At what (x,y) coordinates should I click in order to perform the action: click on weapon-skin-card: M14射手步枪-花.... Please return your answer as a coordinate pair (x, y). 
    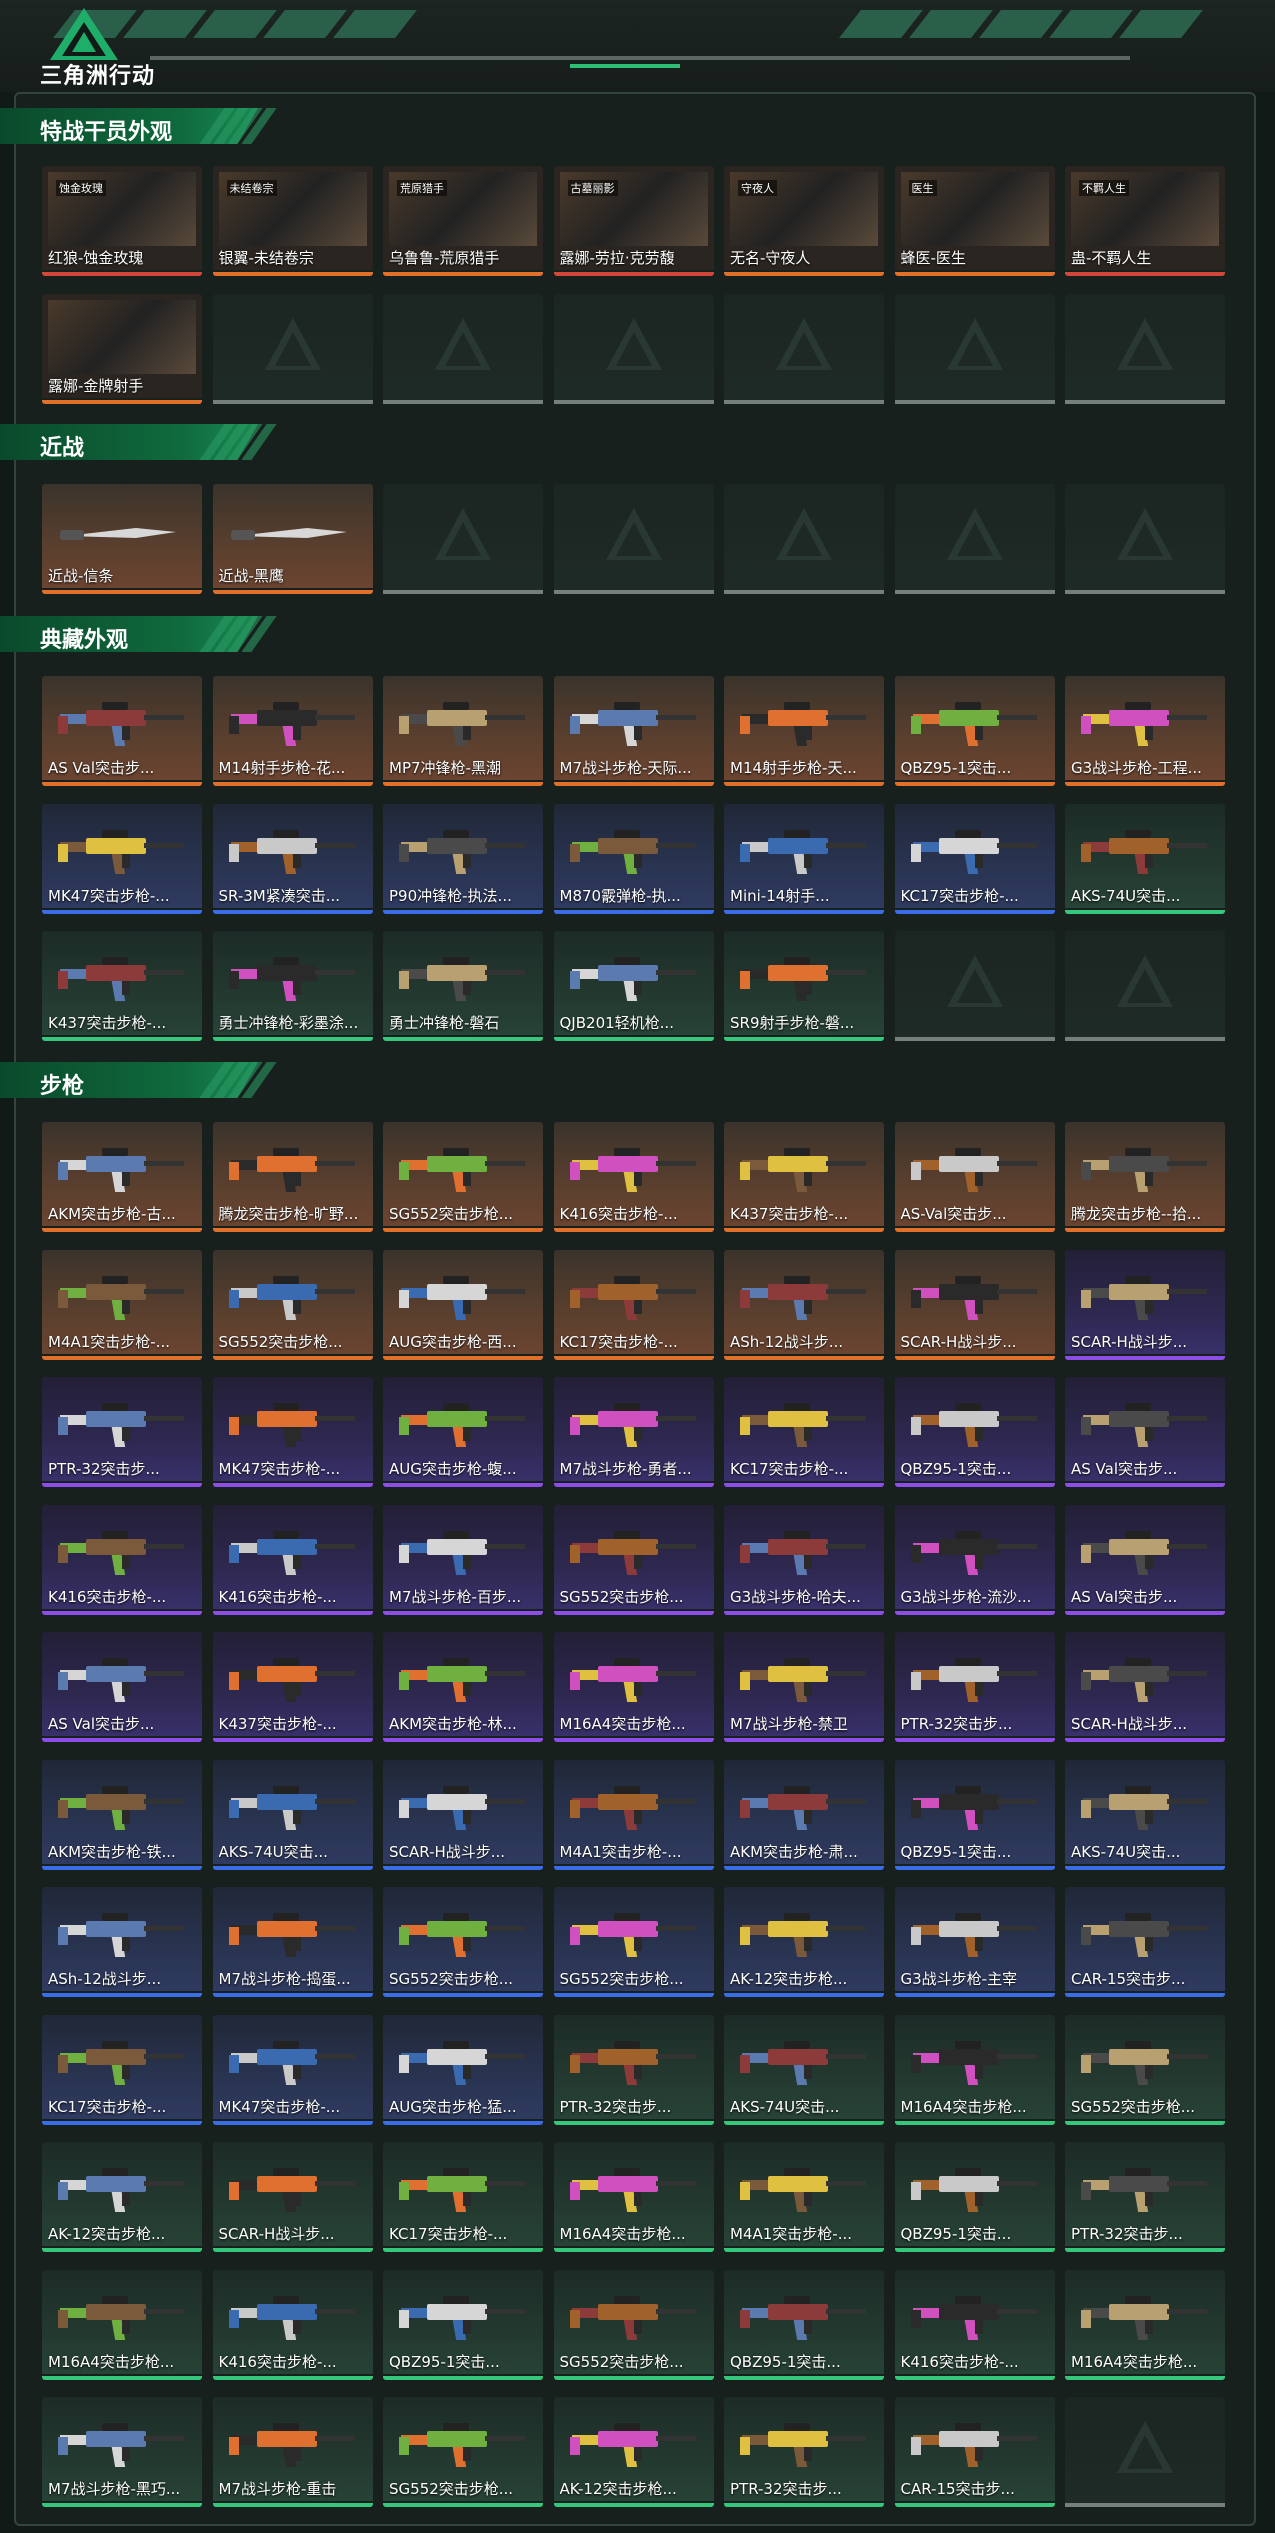
    Looking at the image, I should click on (292, 731).